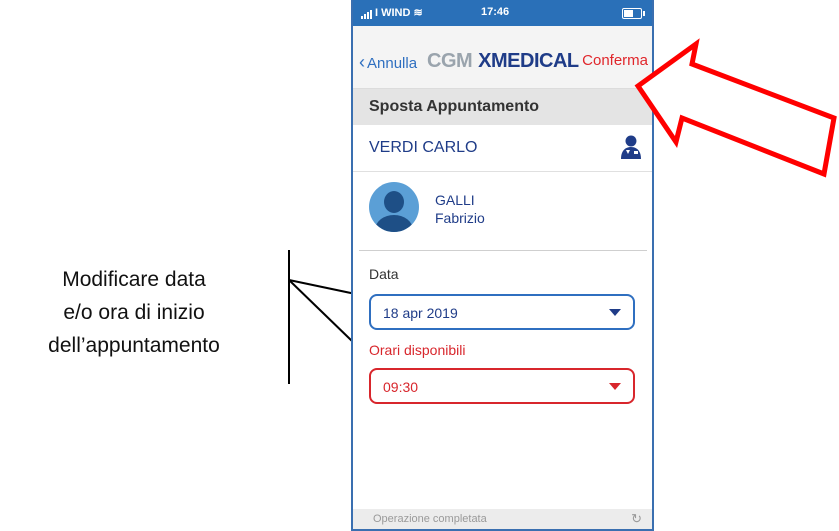  I want to click on status-bar: I WIND ≋ 17:46, so click(502, 13).